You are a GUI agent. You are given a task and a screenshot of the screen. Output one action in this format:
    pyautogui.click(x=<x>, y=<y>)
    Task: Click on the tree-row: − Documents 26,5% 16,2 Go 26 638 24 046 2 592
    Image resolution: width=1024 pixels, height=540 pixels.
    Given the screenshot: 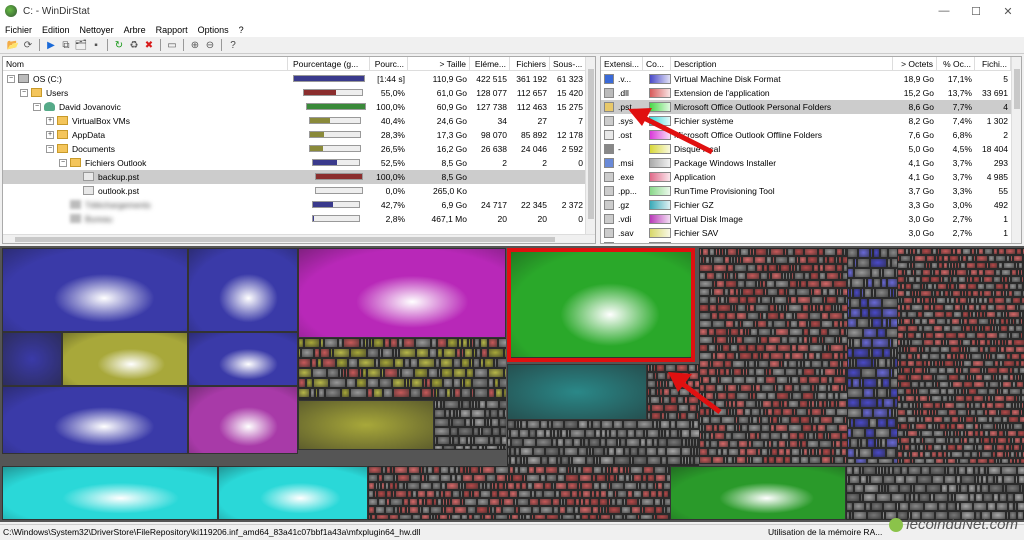 What is the action you would take?
    pyautogui.click(x=299, y=149)
    